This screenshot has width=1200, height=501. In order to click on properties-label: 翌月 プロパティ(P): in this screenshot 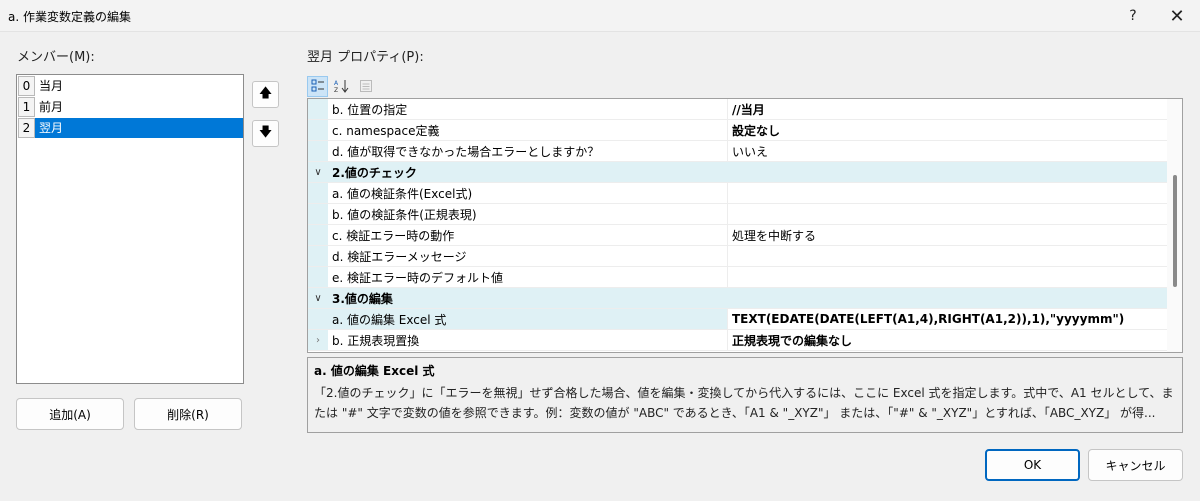, I will do `click(365, 57)`.